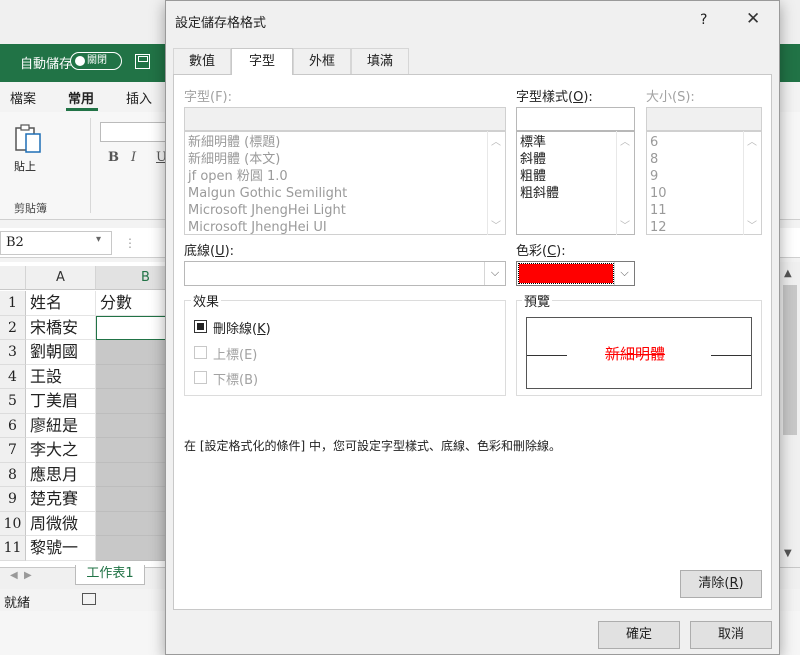 Image resolution: width=800 pixels, height=655 pixels. What do you see at coordinates (257, 226) in the screenshot?
I see `list-item: Microsoft JhengHei UI` at bounding box center [257, 226].